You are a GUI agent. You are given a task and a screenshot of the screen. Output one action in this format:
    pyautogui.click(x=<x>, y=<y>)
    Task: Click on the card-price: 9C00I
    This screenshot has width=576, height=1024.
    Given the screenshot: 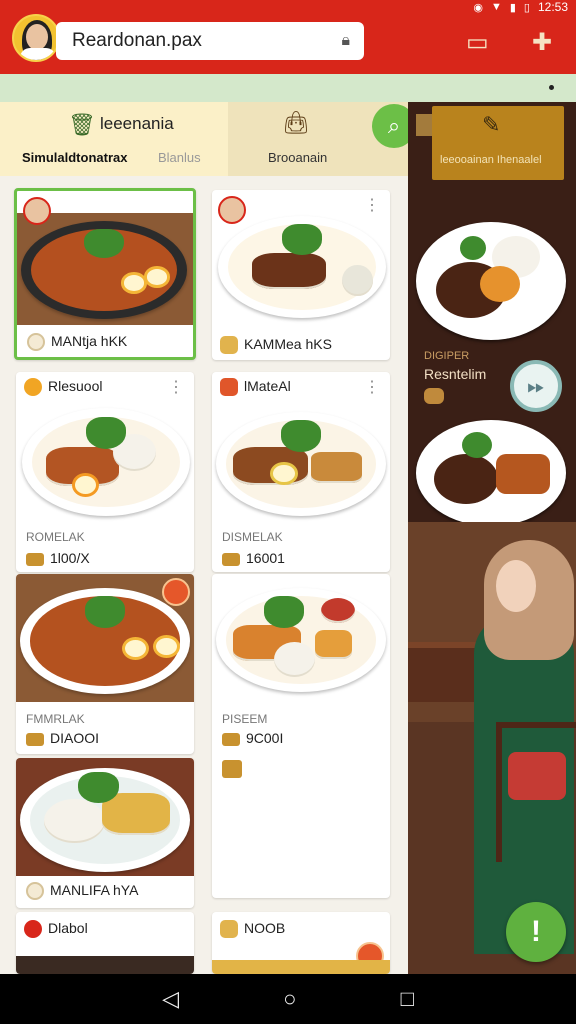 What is the action you would take?
    pyautogui.click(x=252, y=738)
    